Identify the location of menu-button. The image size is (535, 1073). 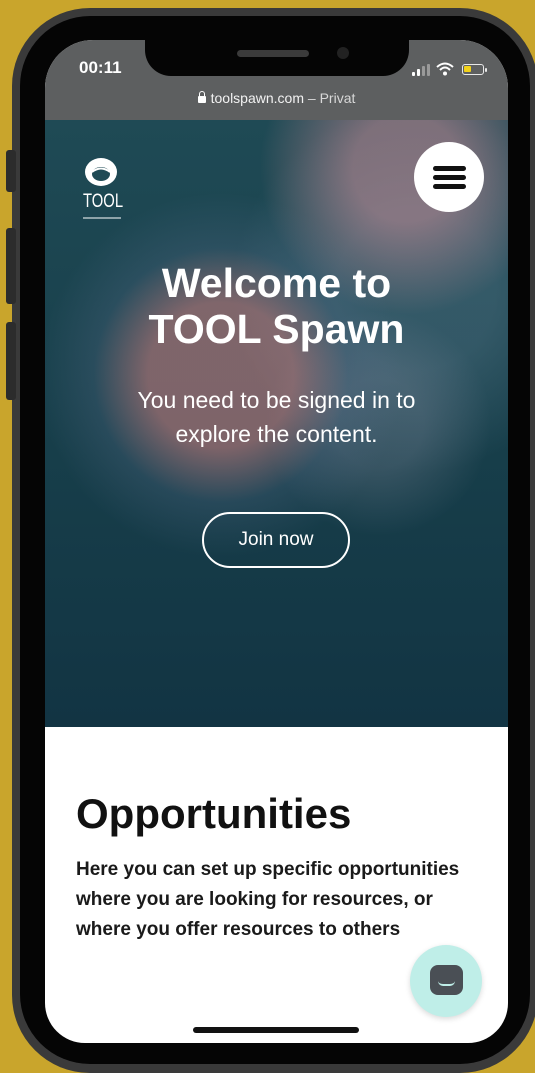
(449, 177).